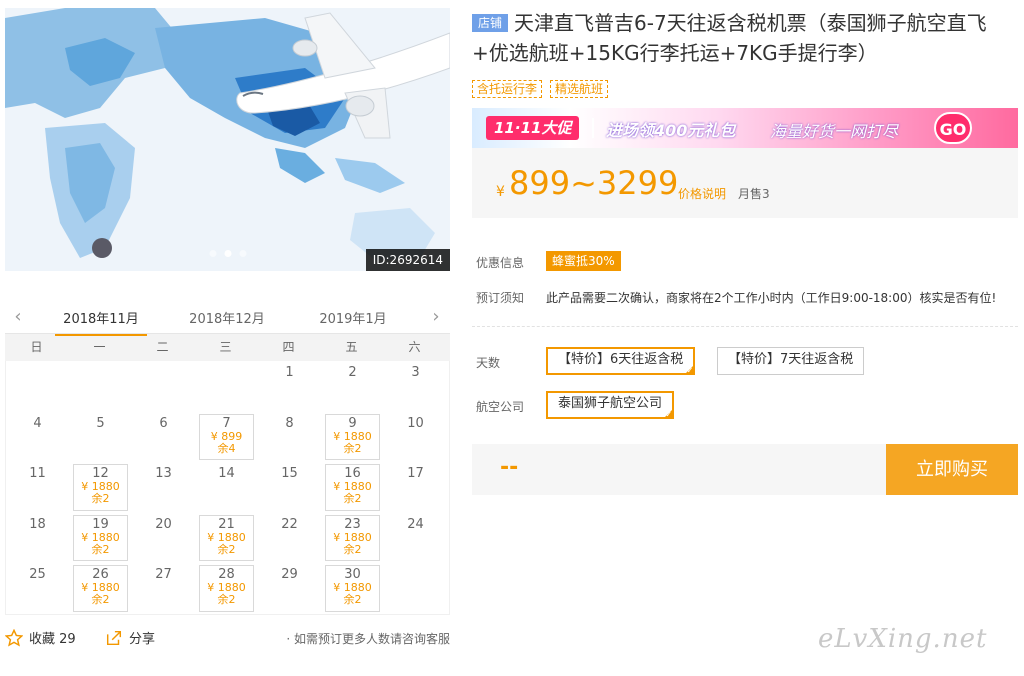 This screenshot has height=676, width=1024. Describe the element at coordinates (745, 183) in the screenshot. I see `price-panel: ¥ 899~3299 价格说明 月售3` at that location.